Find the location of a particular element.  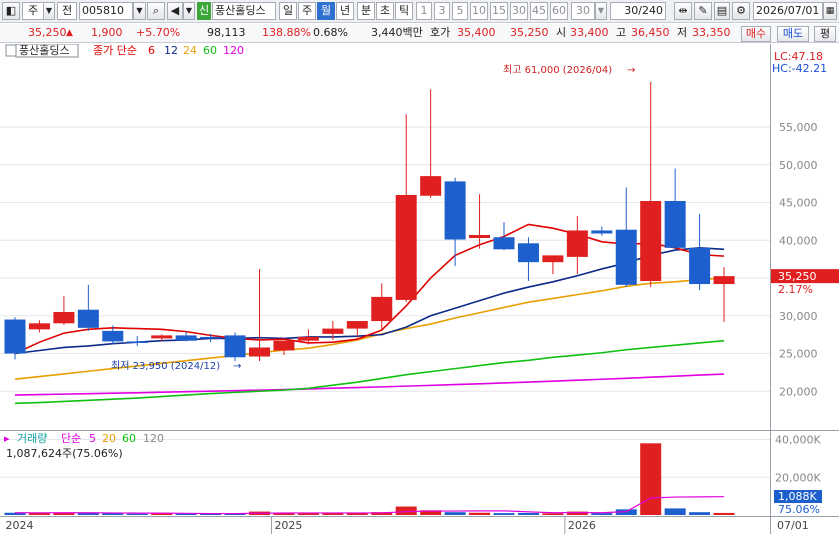

volume-legend-value: 1,087,624주(75.06%) is located at coordinates (64, 453).